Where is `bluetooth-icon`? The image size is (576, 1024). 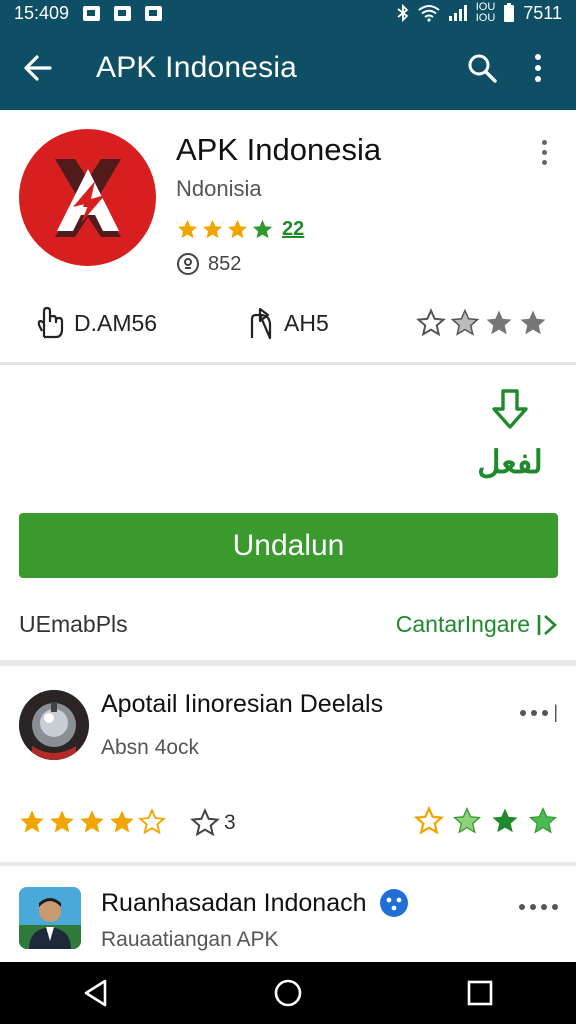
bluetooth-icon is located at coordinates (403, 13).